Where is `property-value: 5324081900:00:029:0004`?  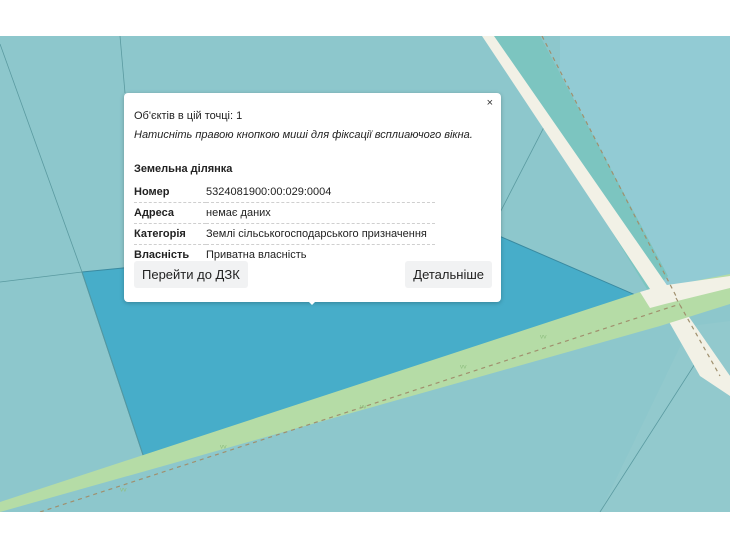
property-value: 5324081900:00:029:0004 is located at coordinates (320, 192).